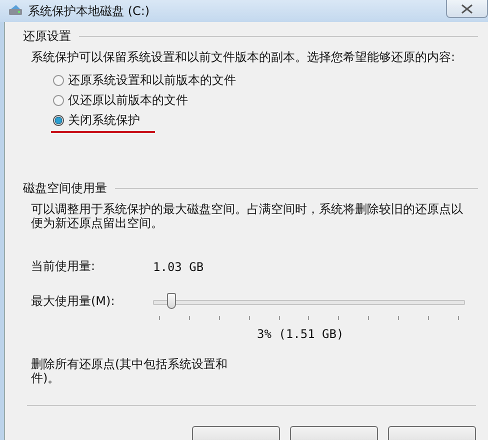 The width and height of the screenshot is (488, 440). I want to click on close-button, so click(467, 9).